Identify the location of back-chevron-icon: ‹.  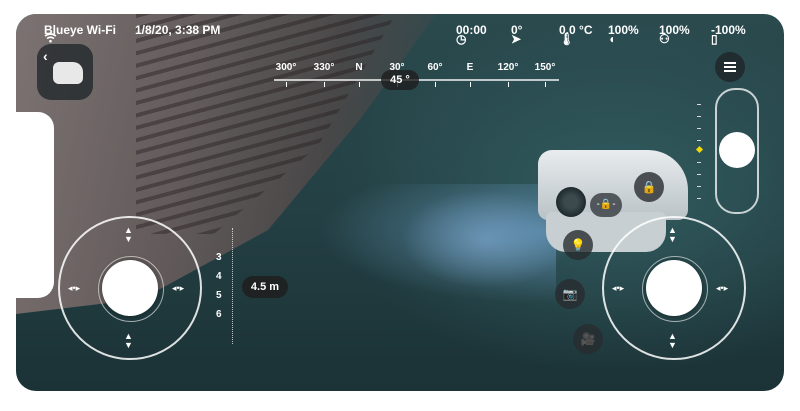
(45, 56).